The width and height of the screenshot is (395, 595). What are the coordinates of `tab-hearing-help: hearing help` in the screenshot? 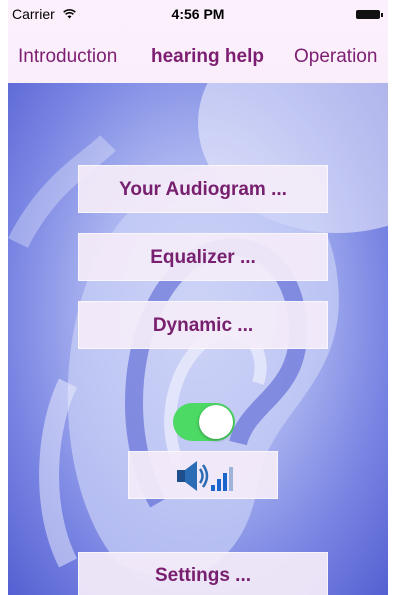 It's located at (207, 57).